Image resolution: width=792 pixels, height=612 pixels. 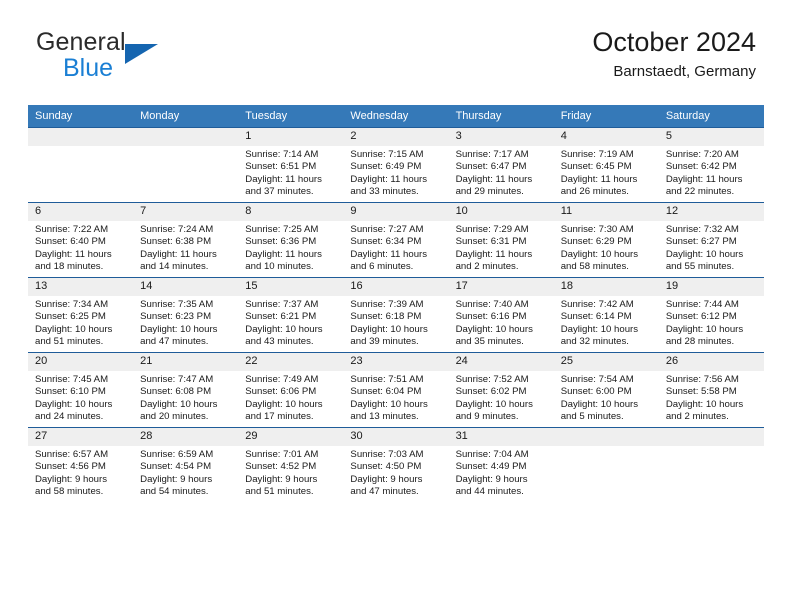 What do you see at coordinates (281, 167) in the screenshot?
I see `sunset-text: Sunset: 6:51 PM` at bounding box center [281, 167].